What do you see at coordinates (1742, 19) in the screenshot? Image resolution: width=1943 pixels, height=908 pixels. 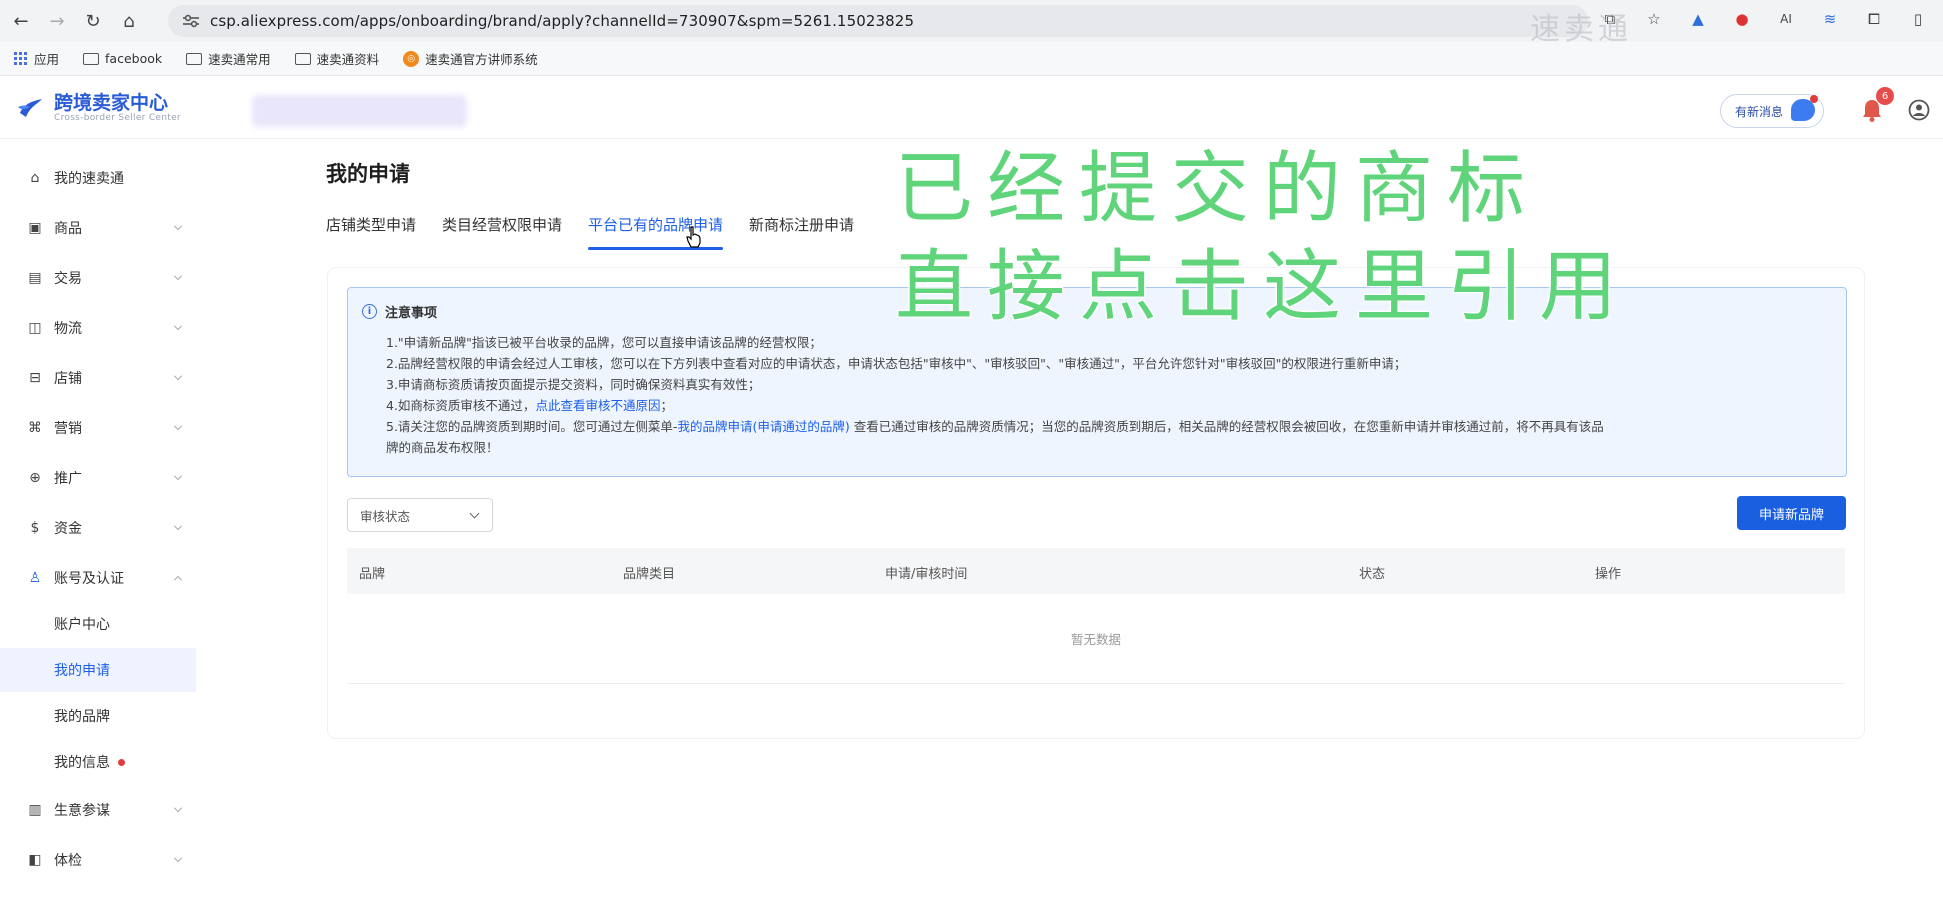 I see `extension-red-icon: ●` at bounding box center [1742, 19].